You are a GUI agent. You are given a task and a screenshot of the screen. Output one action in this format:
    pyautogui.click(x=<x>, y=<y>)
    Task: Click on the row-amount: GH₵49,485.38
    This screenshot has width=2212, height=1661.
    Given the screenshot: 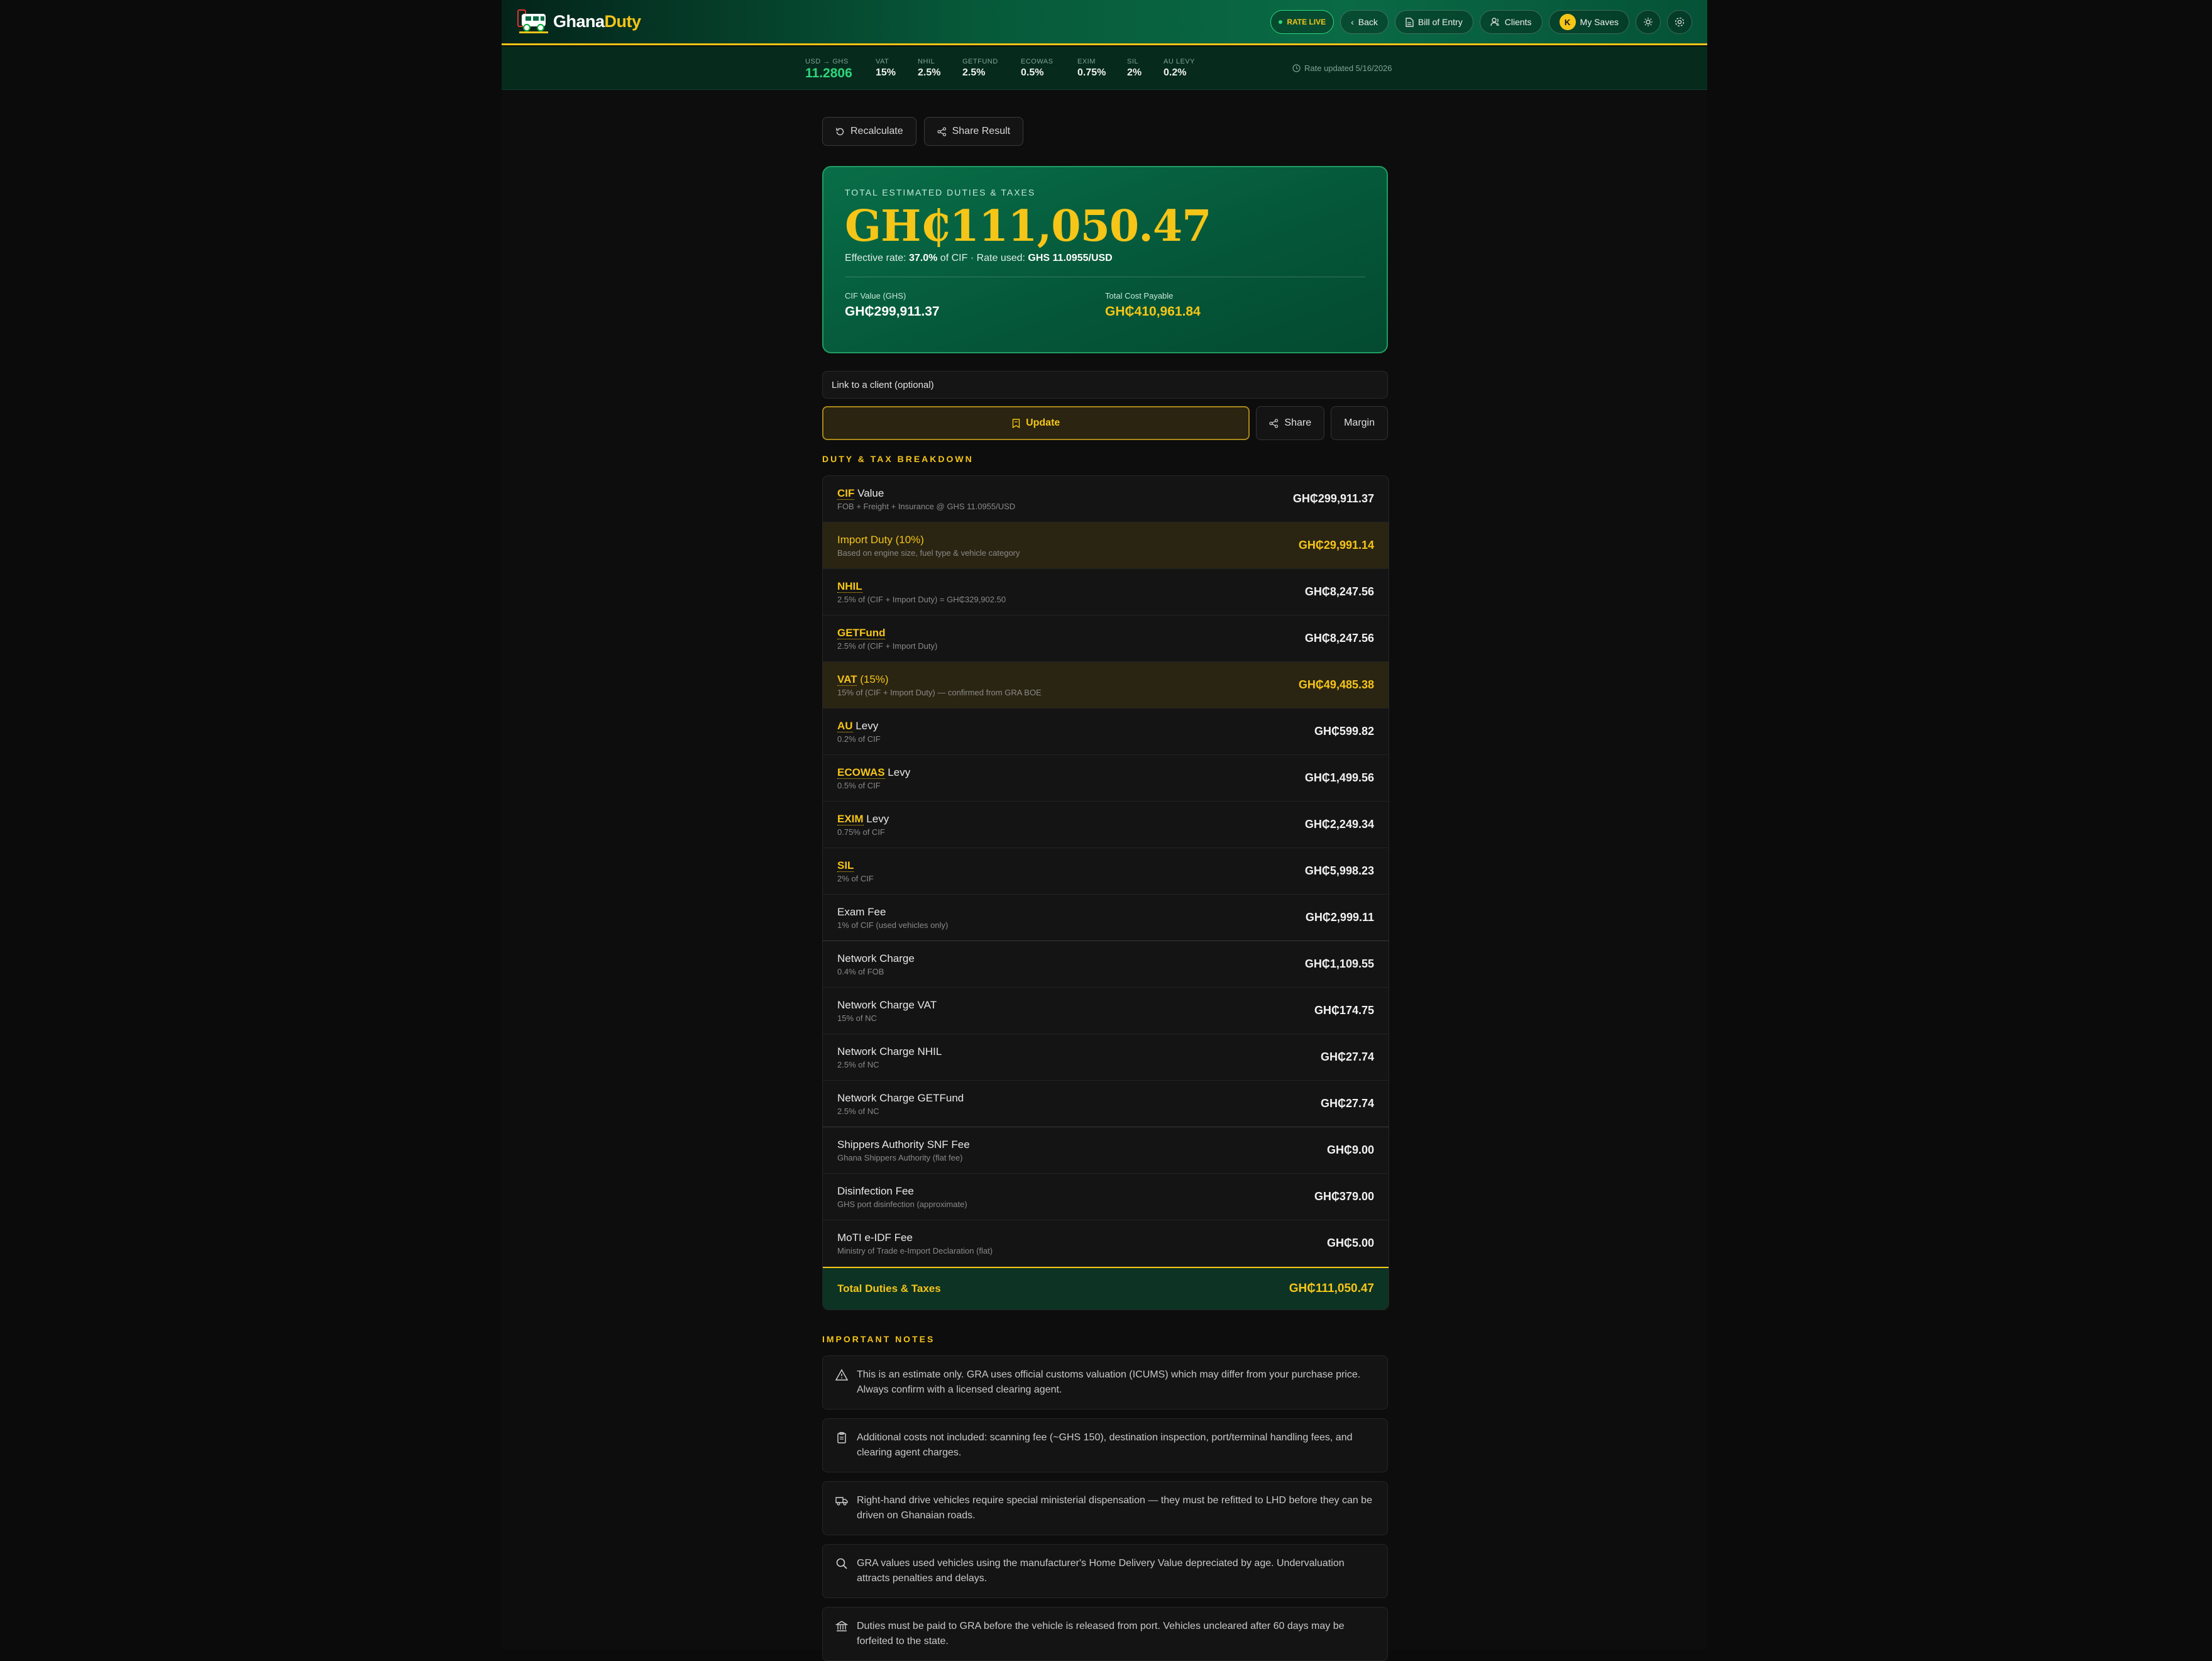 What is the action you would take?
    pyautogui.click(x=1336, y=684)
    